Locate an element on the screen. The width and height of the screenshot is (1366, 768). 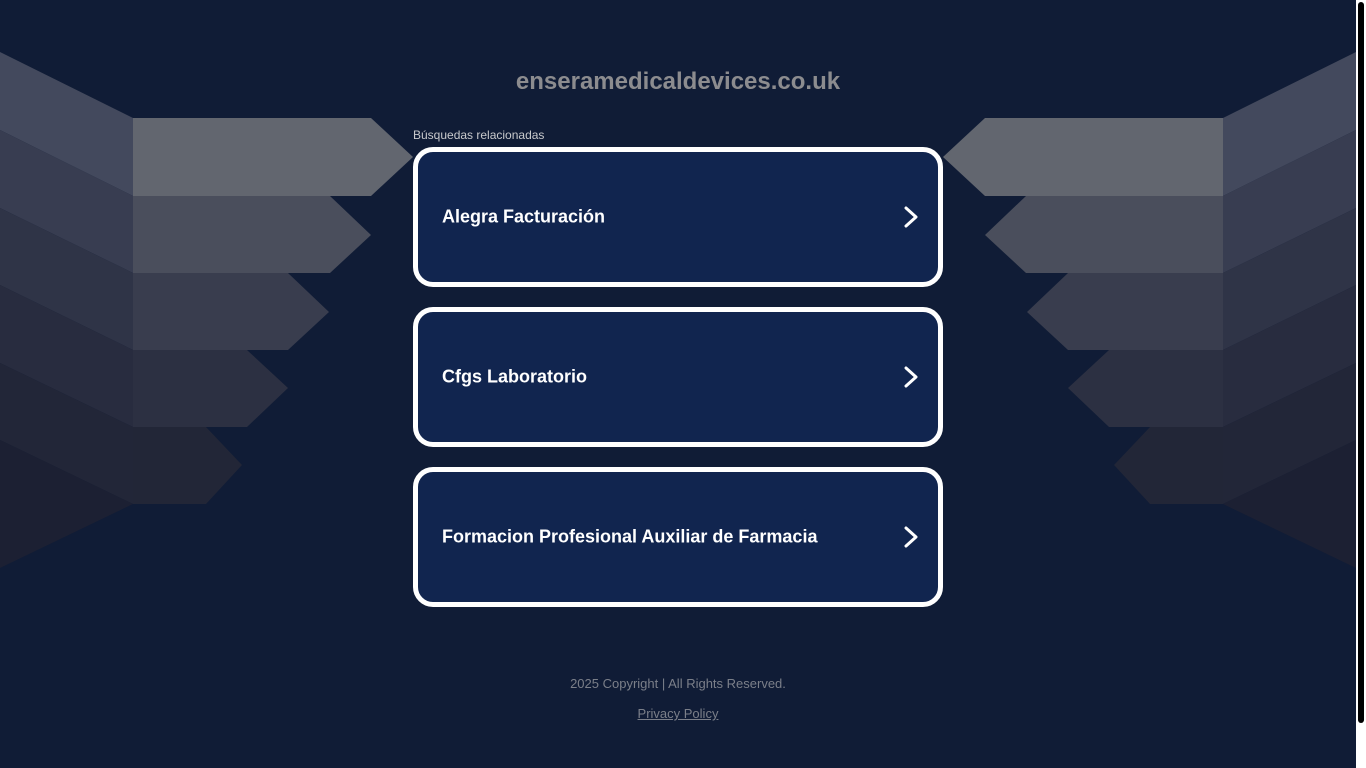
privacy-policy-link: Privacy Policy is located at coordinates (678, 713).